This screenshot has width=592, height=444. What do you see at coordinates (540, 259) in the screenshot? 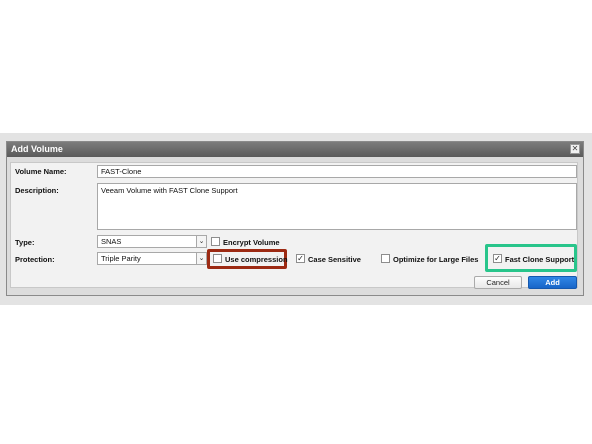
I see `fast-clone-support-label: Fast Clone Support` at bounding box center [540, 259].